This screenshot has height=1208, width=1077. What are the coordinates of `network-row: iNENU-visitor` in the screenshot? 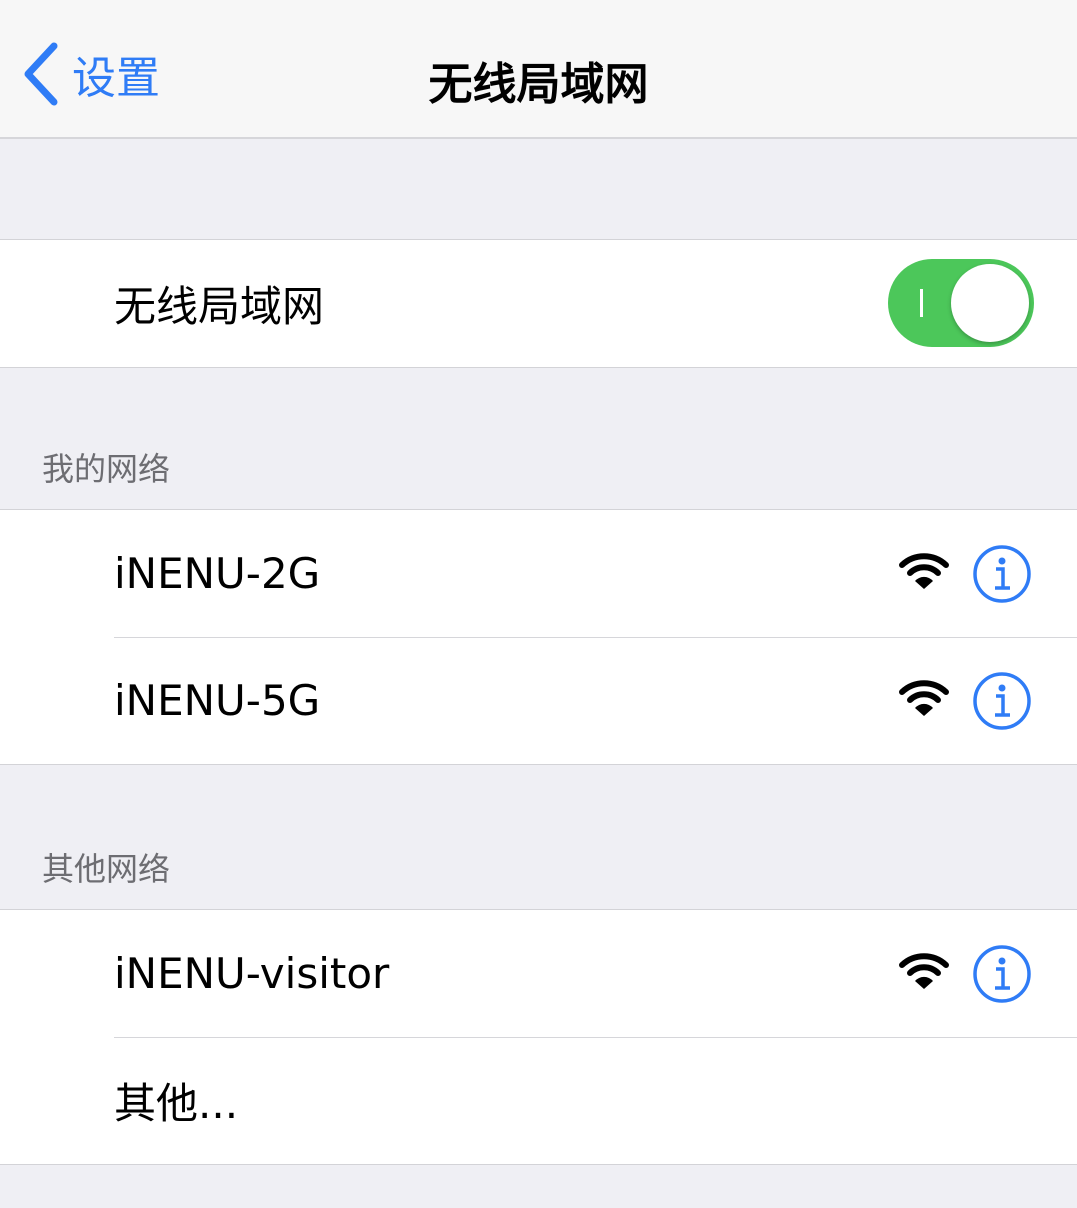 It's located at (538, 973).